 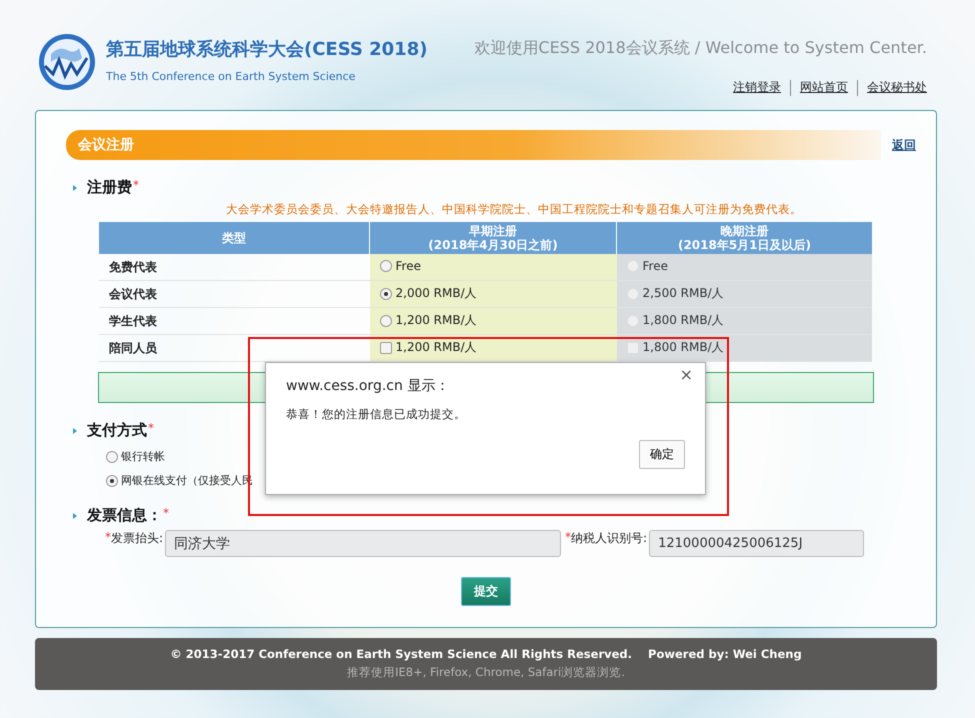 What do you see at coordinates (486, 654) in the screenshot?
I see `copyright-text: © 2013-2017 Conference on Earth System Science All Rights Reserved. Powered by: Wei Cheng` at bounding box center [486, 654].